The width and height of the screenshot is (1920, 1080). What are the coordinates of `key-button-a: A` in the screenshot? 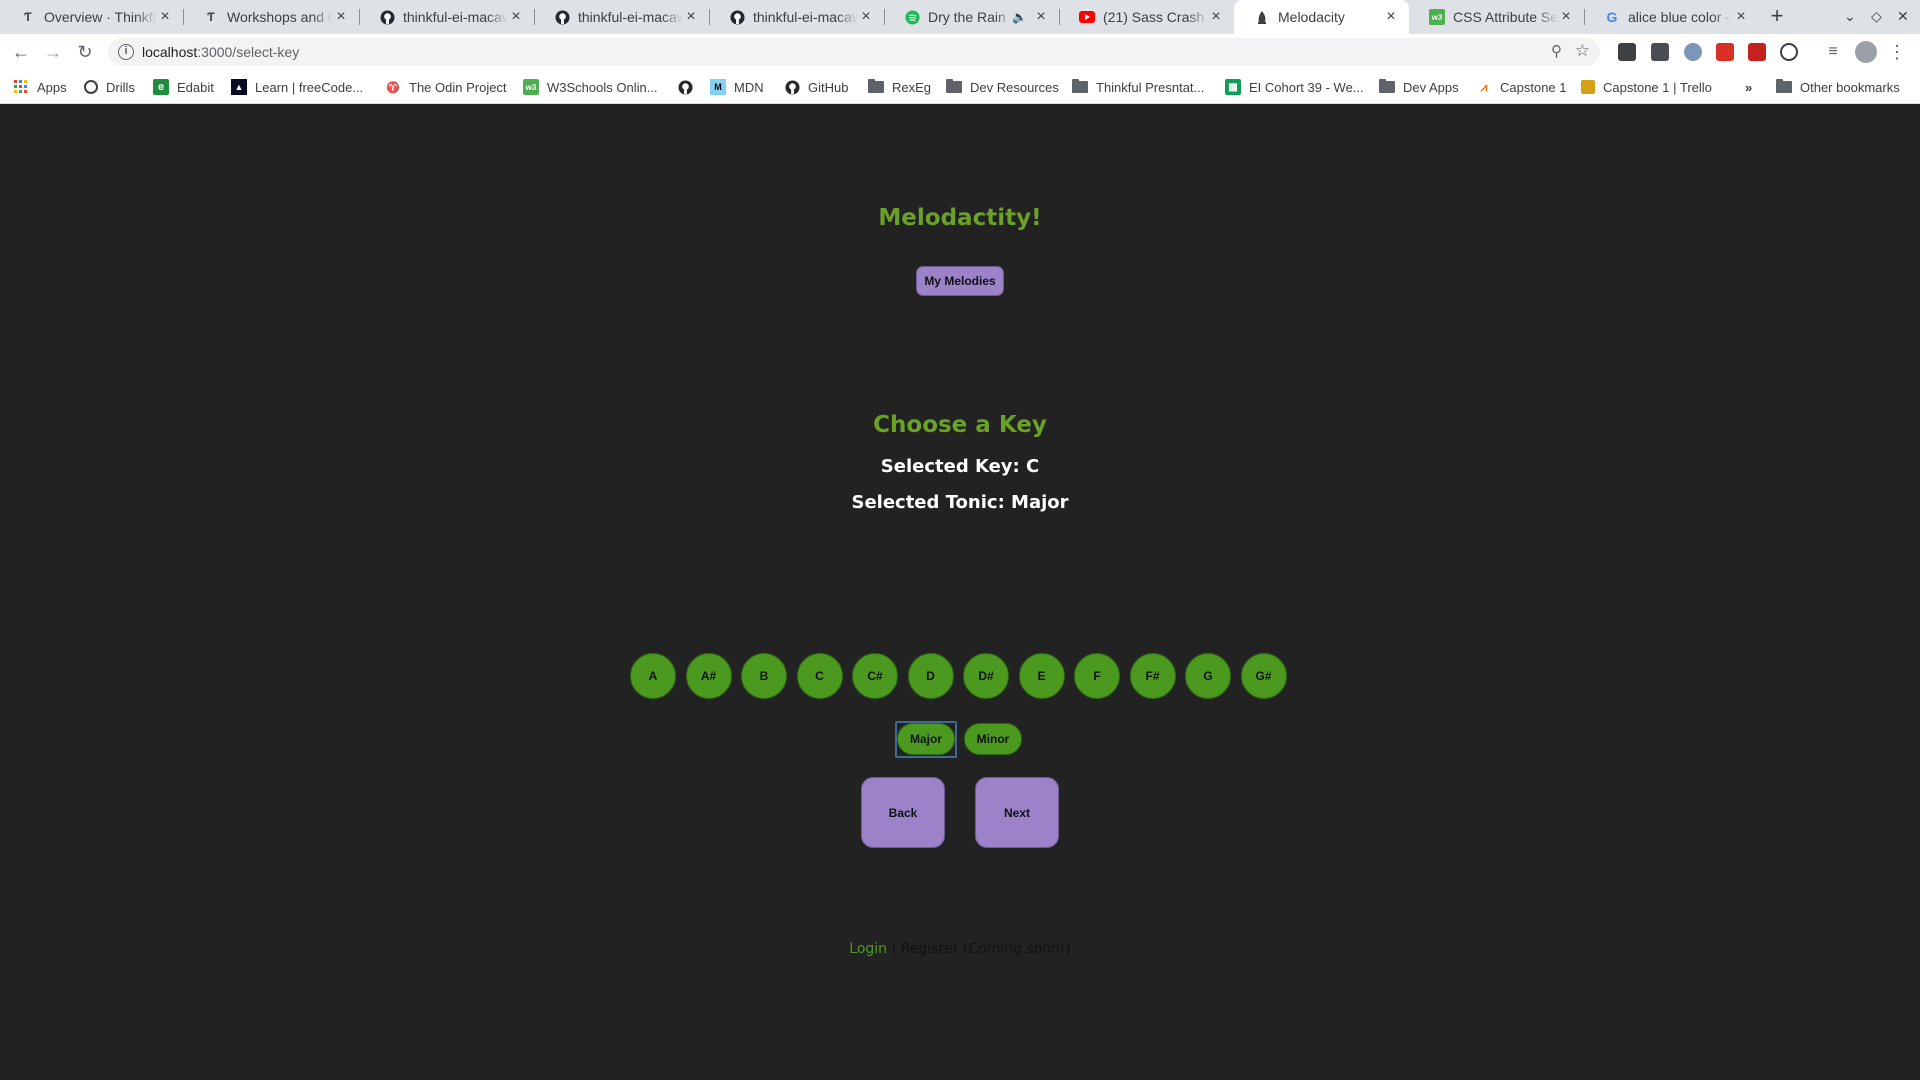 It's located at (653, 676).